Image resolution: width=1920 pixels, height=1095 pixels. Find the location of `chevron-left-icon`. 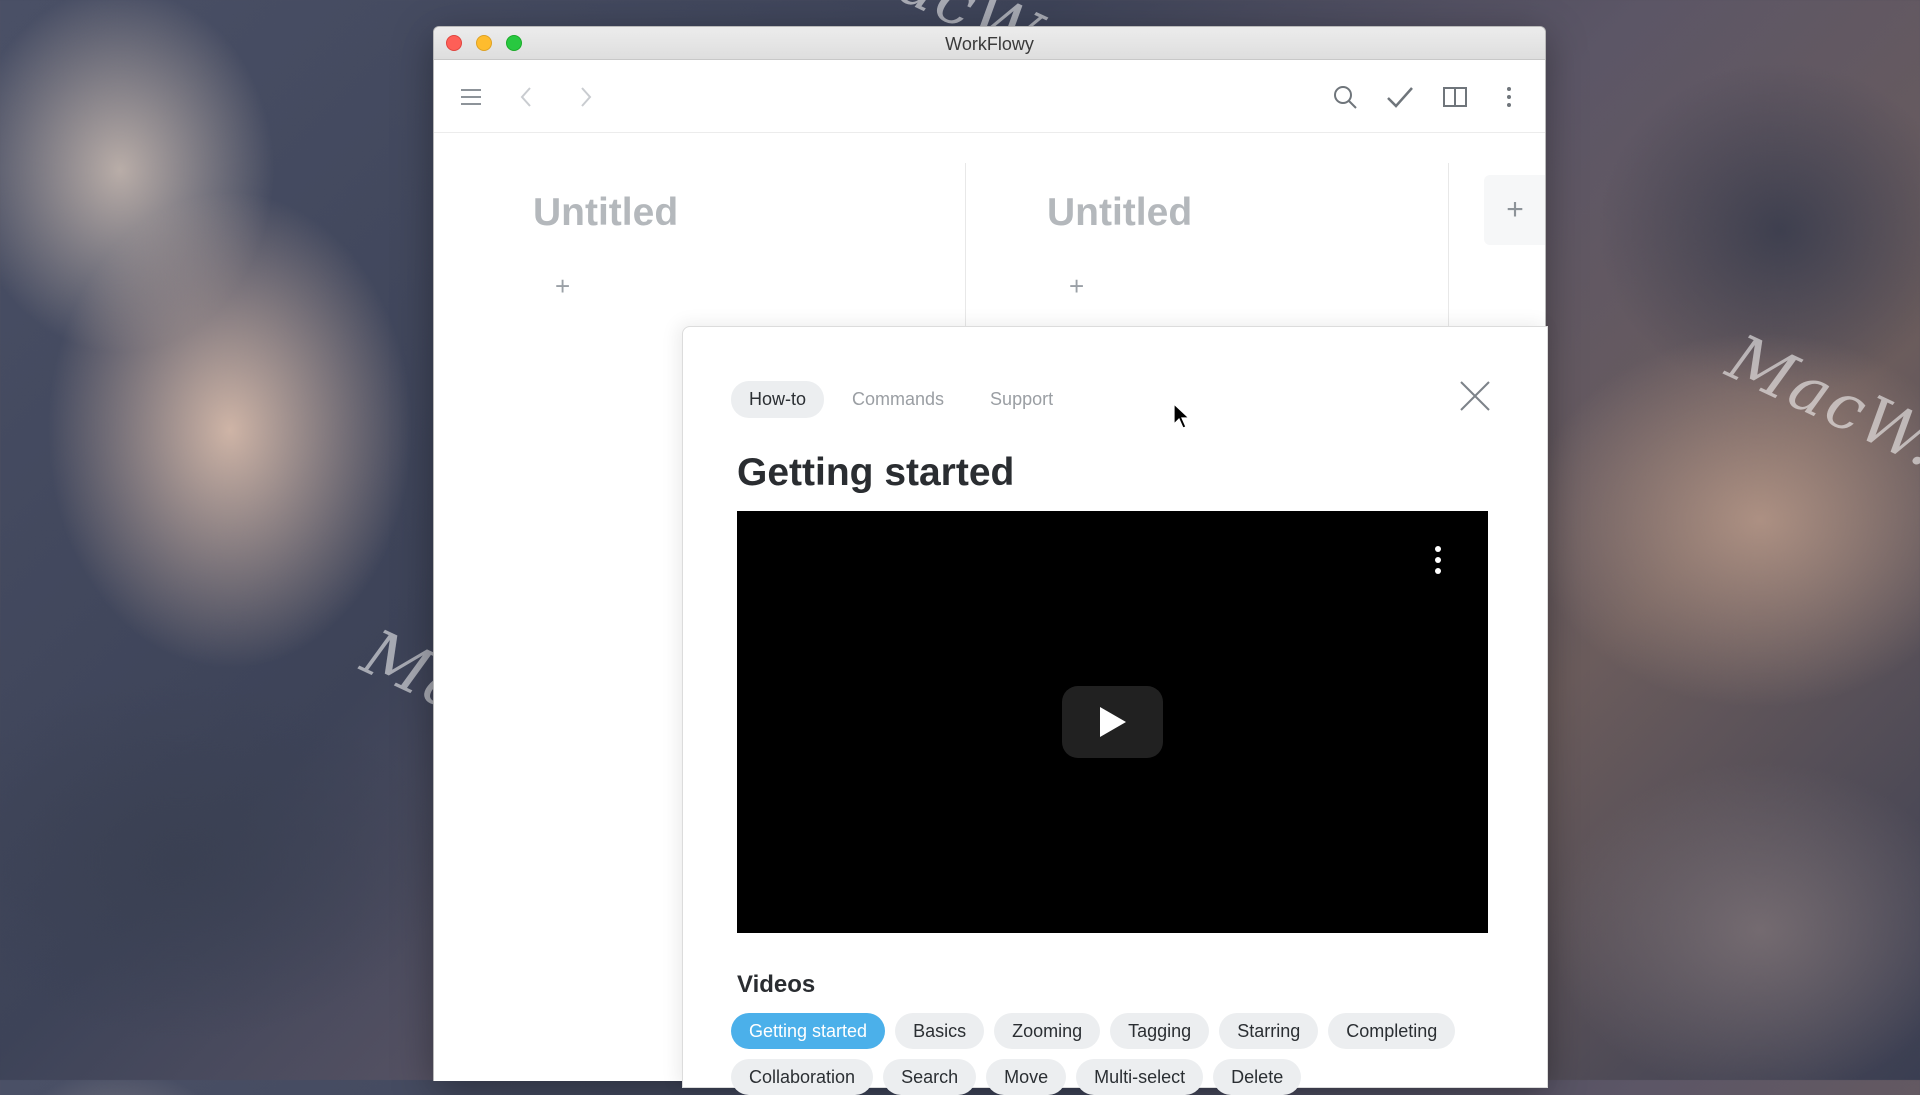

chevron-left-icon is located at coordinates (526, 97).